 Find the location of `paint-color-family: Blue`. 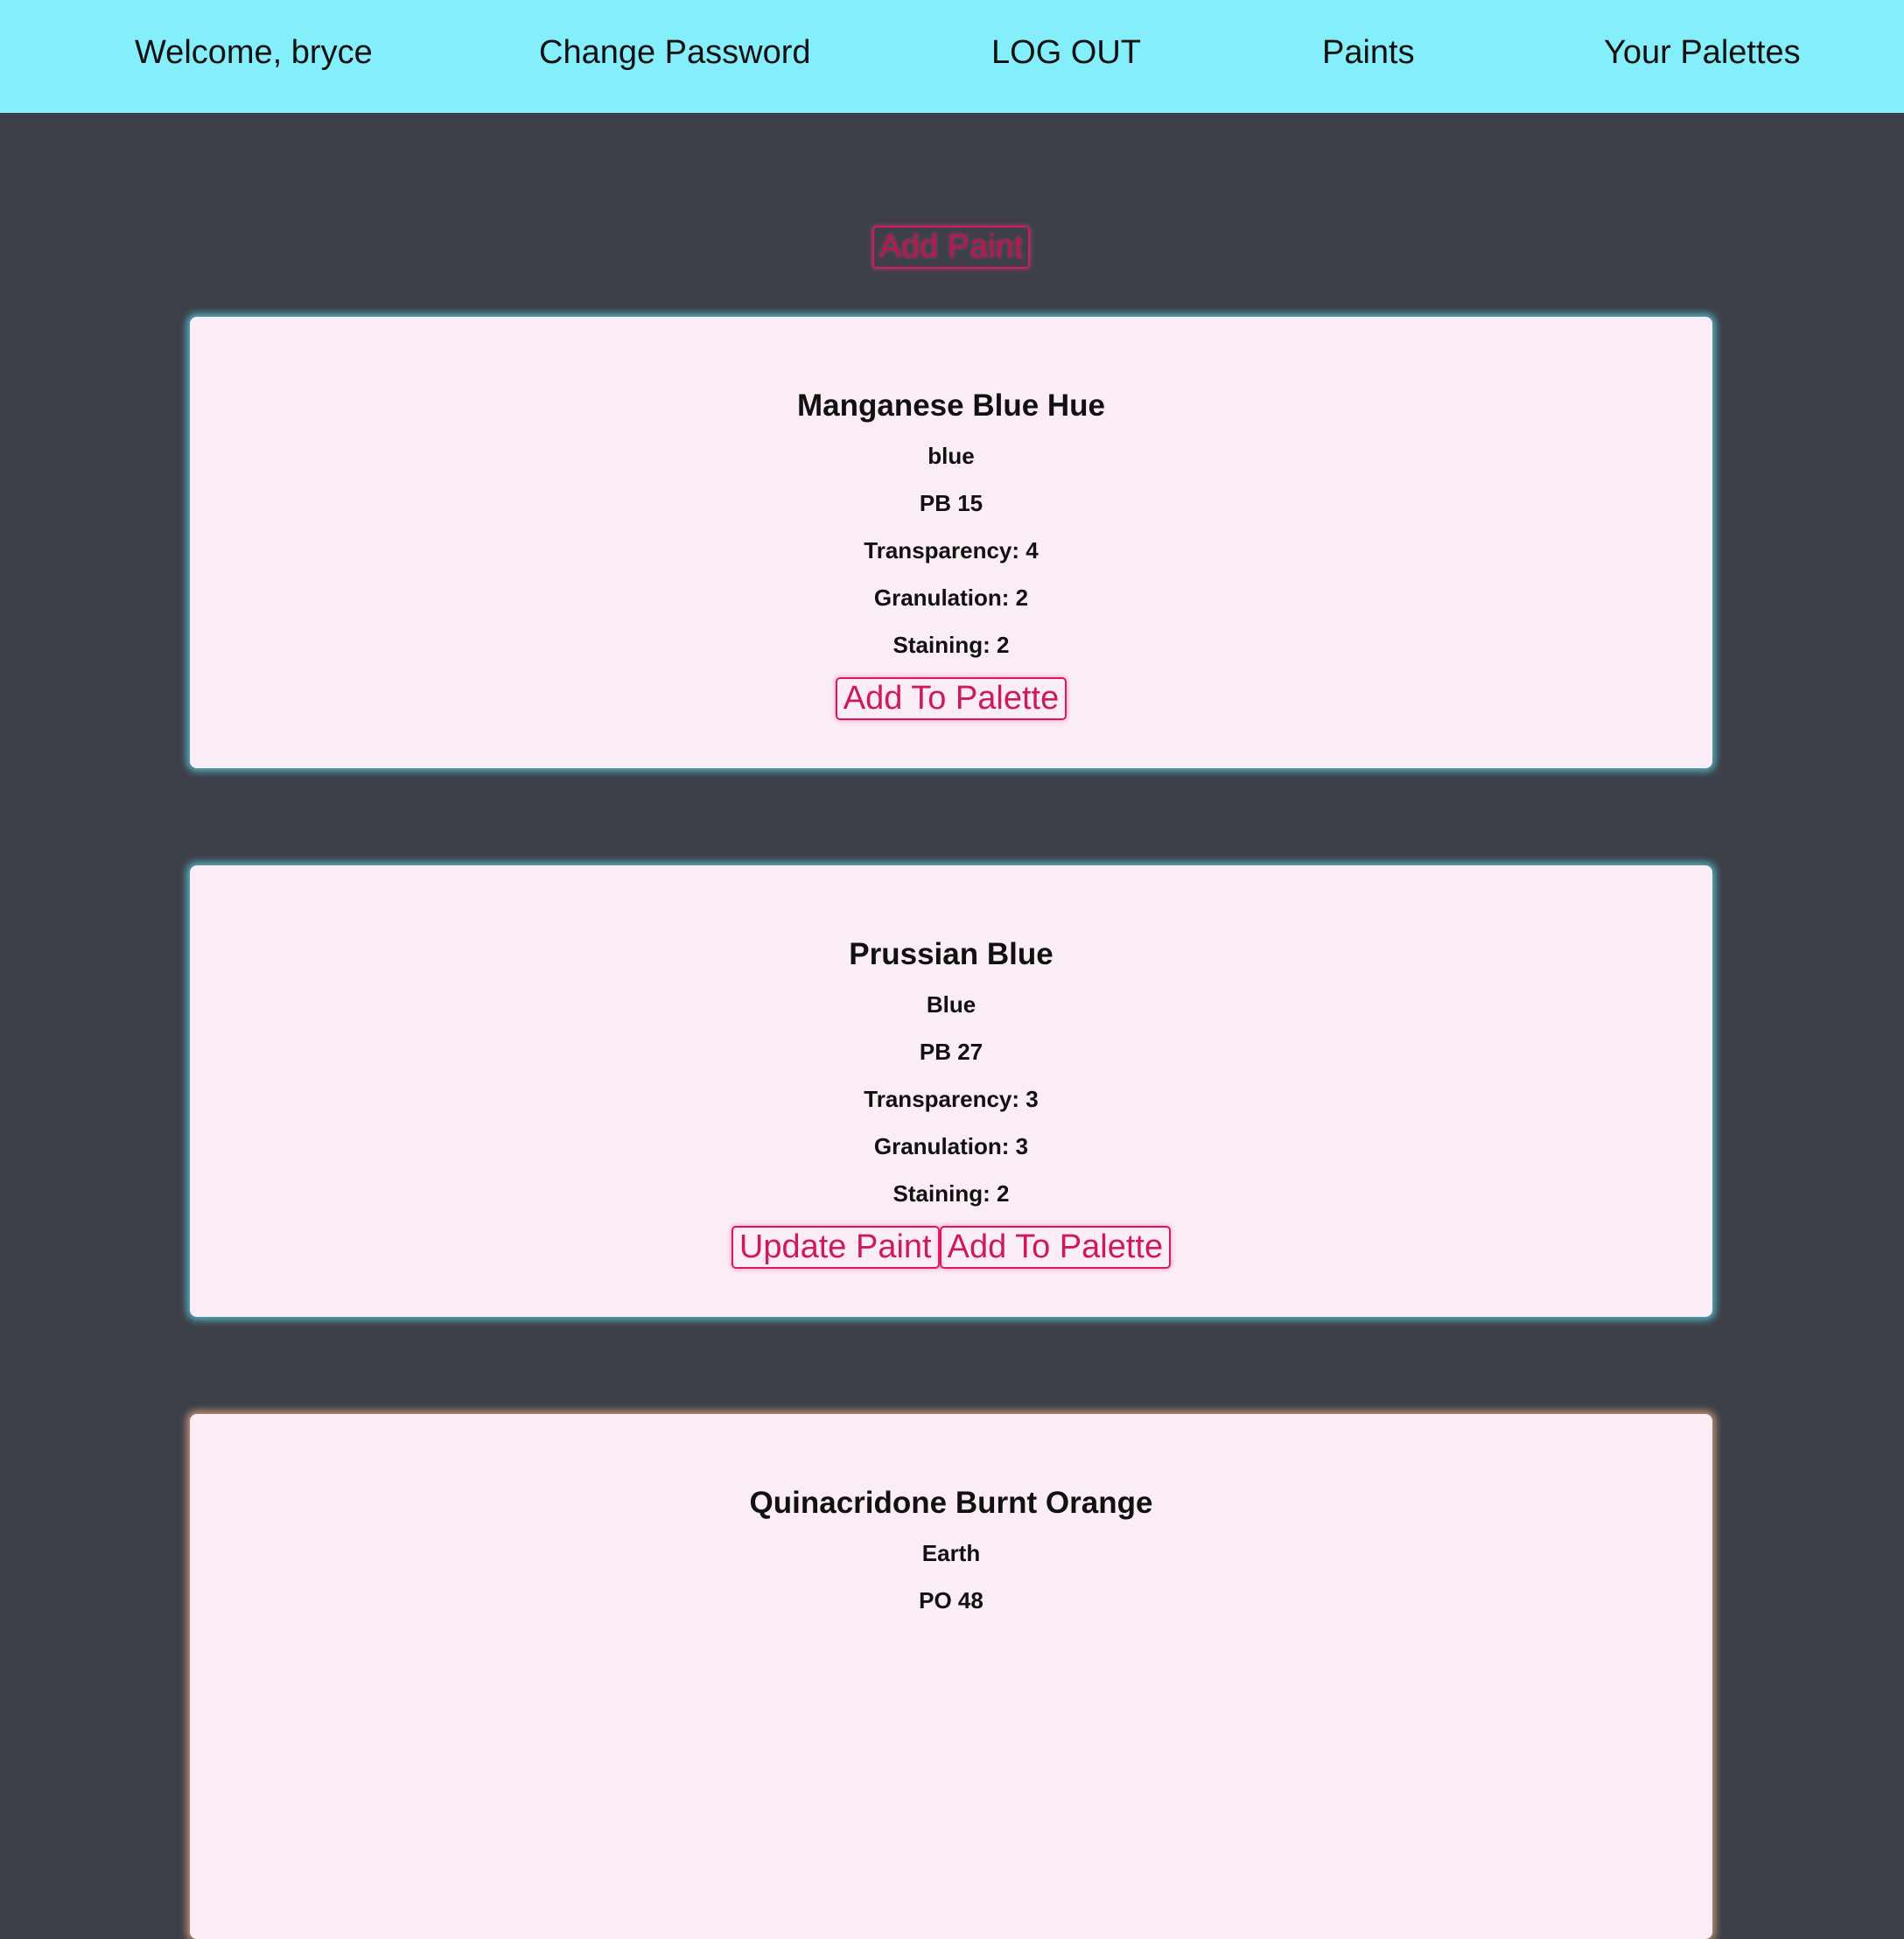

paint-color-family: Blue is located at coordinates (951, 1004).